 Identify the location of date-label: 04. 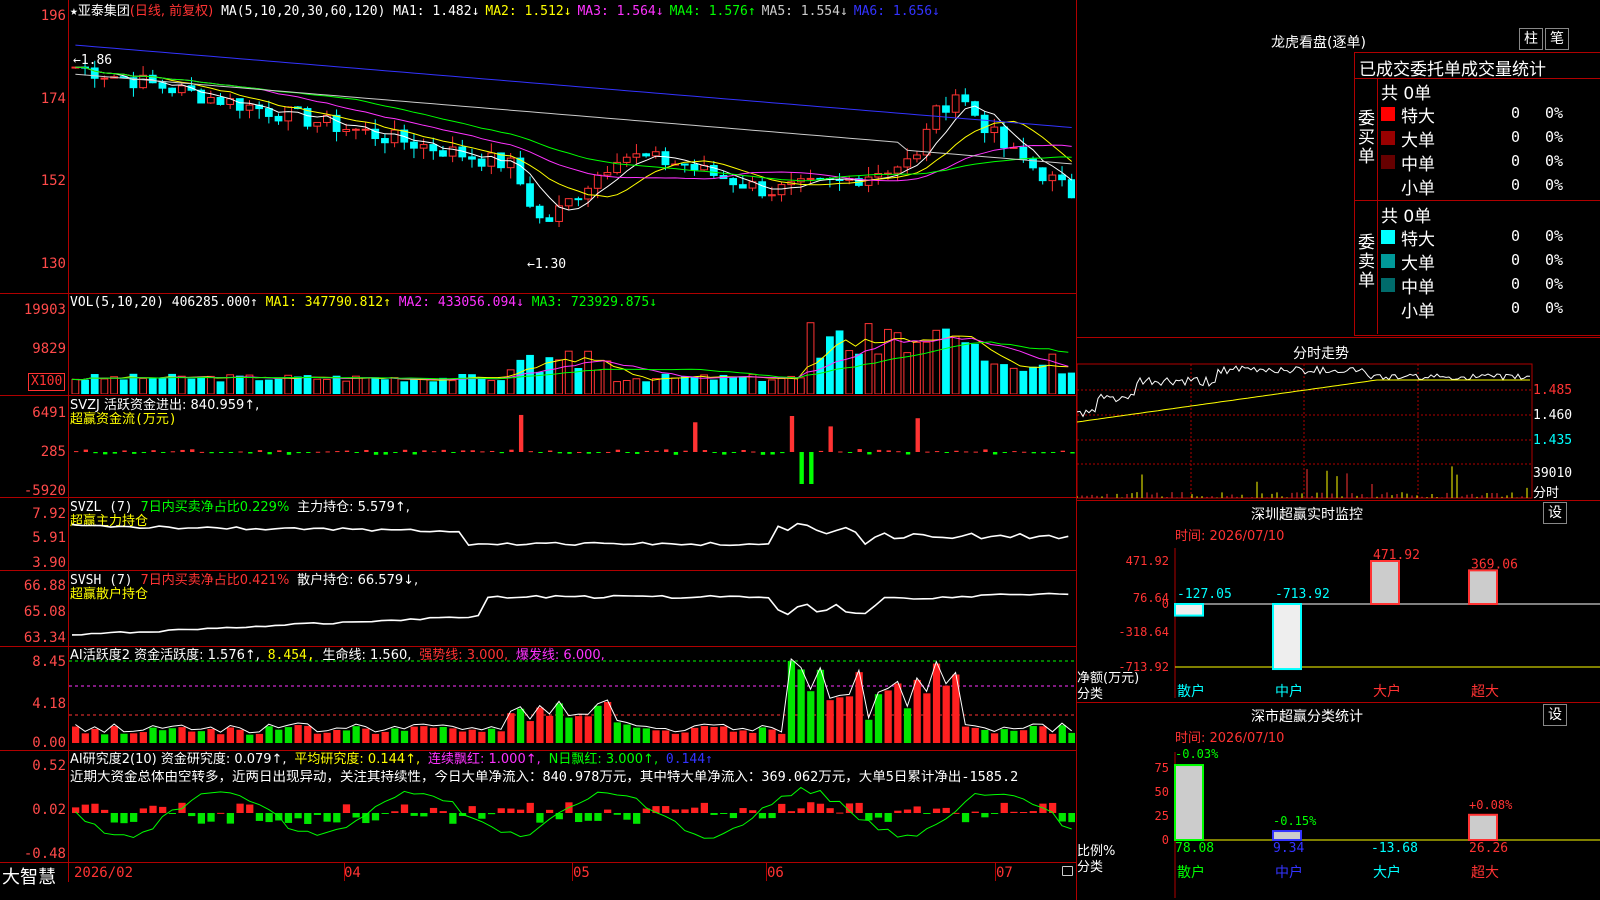
(352, 873).